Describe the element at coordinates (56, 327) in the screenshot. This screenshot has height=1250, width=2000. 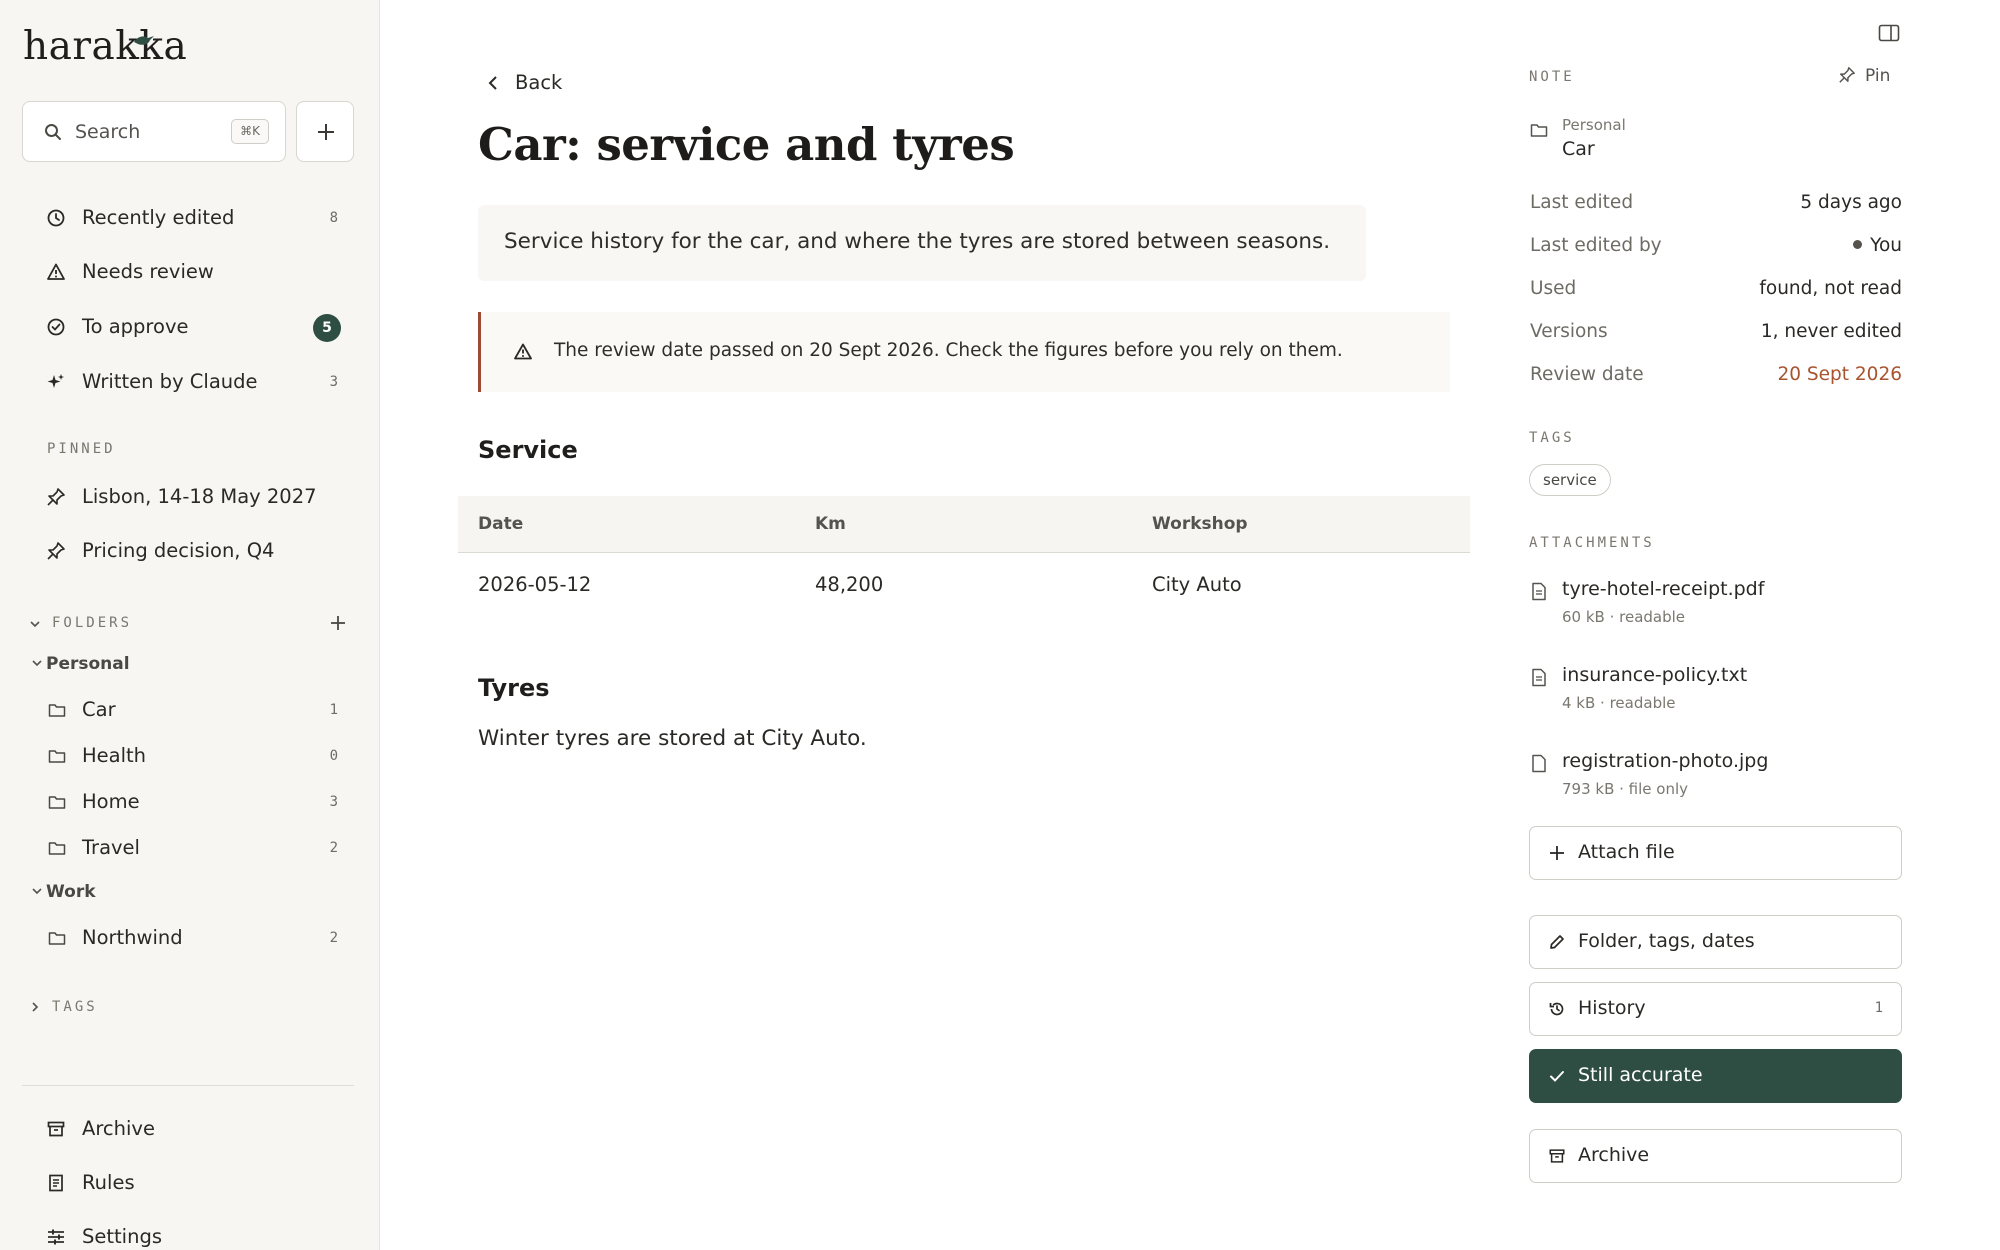
I see `check-circle-icon` at that location.